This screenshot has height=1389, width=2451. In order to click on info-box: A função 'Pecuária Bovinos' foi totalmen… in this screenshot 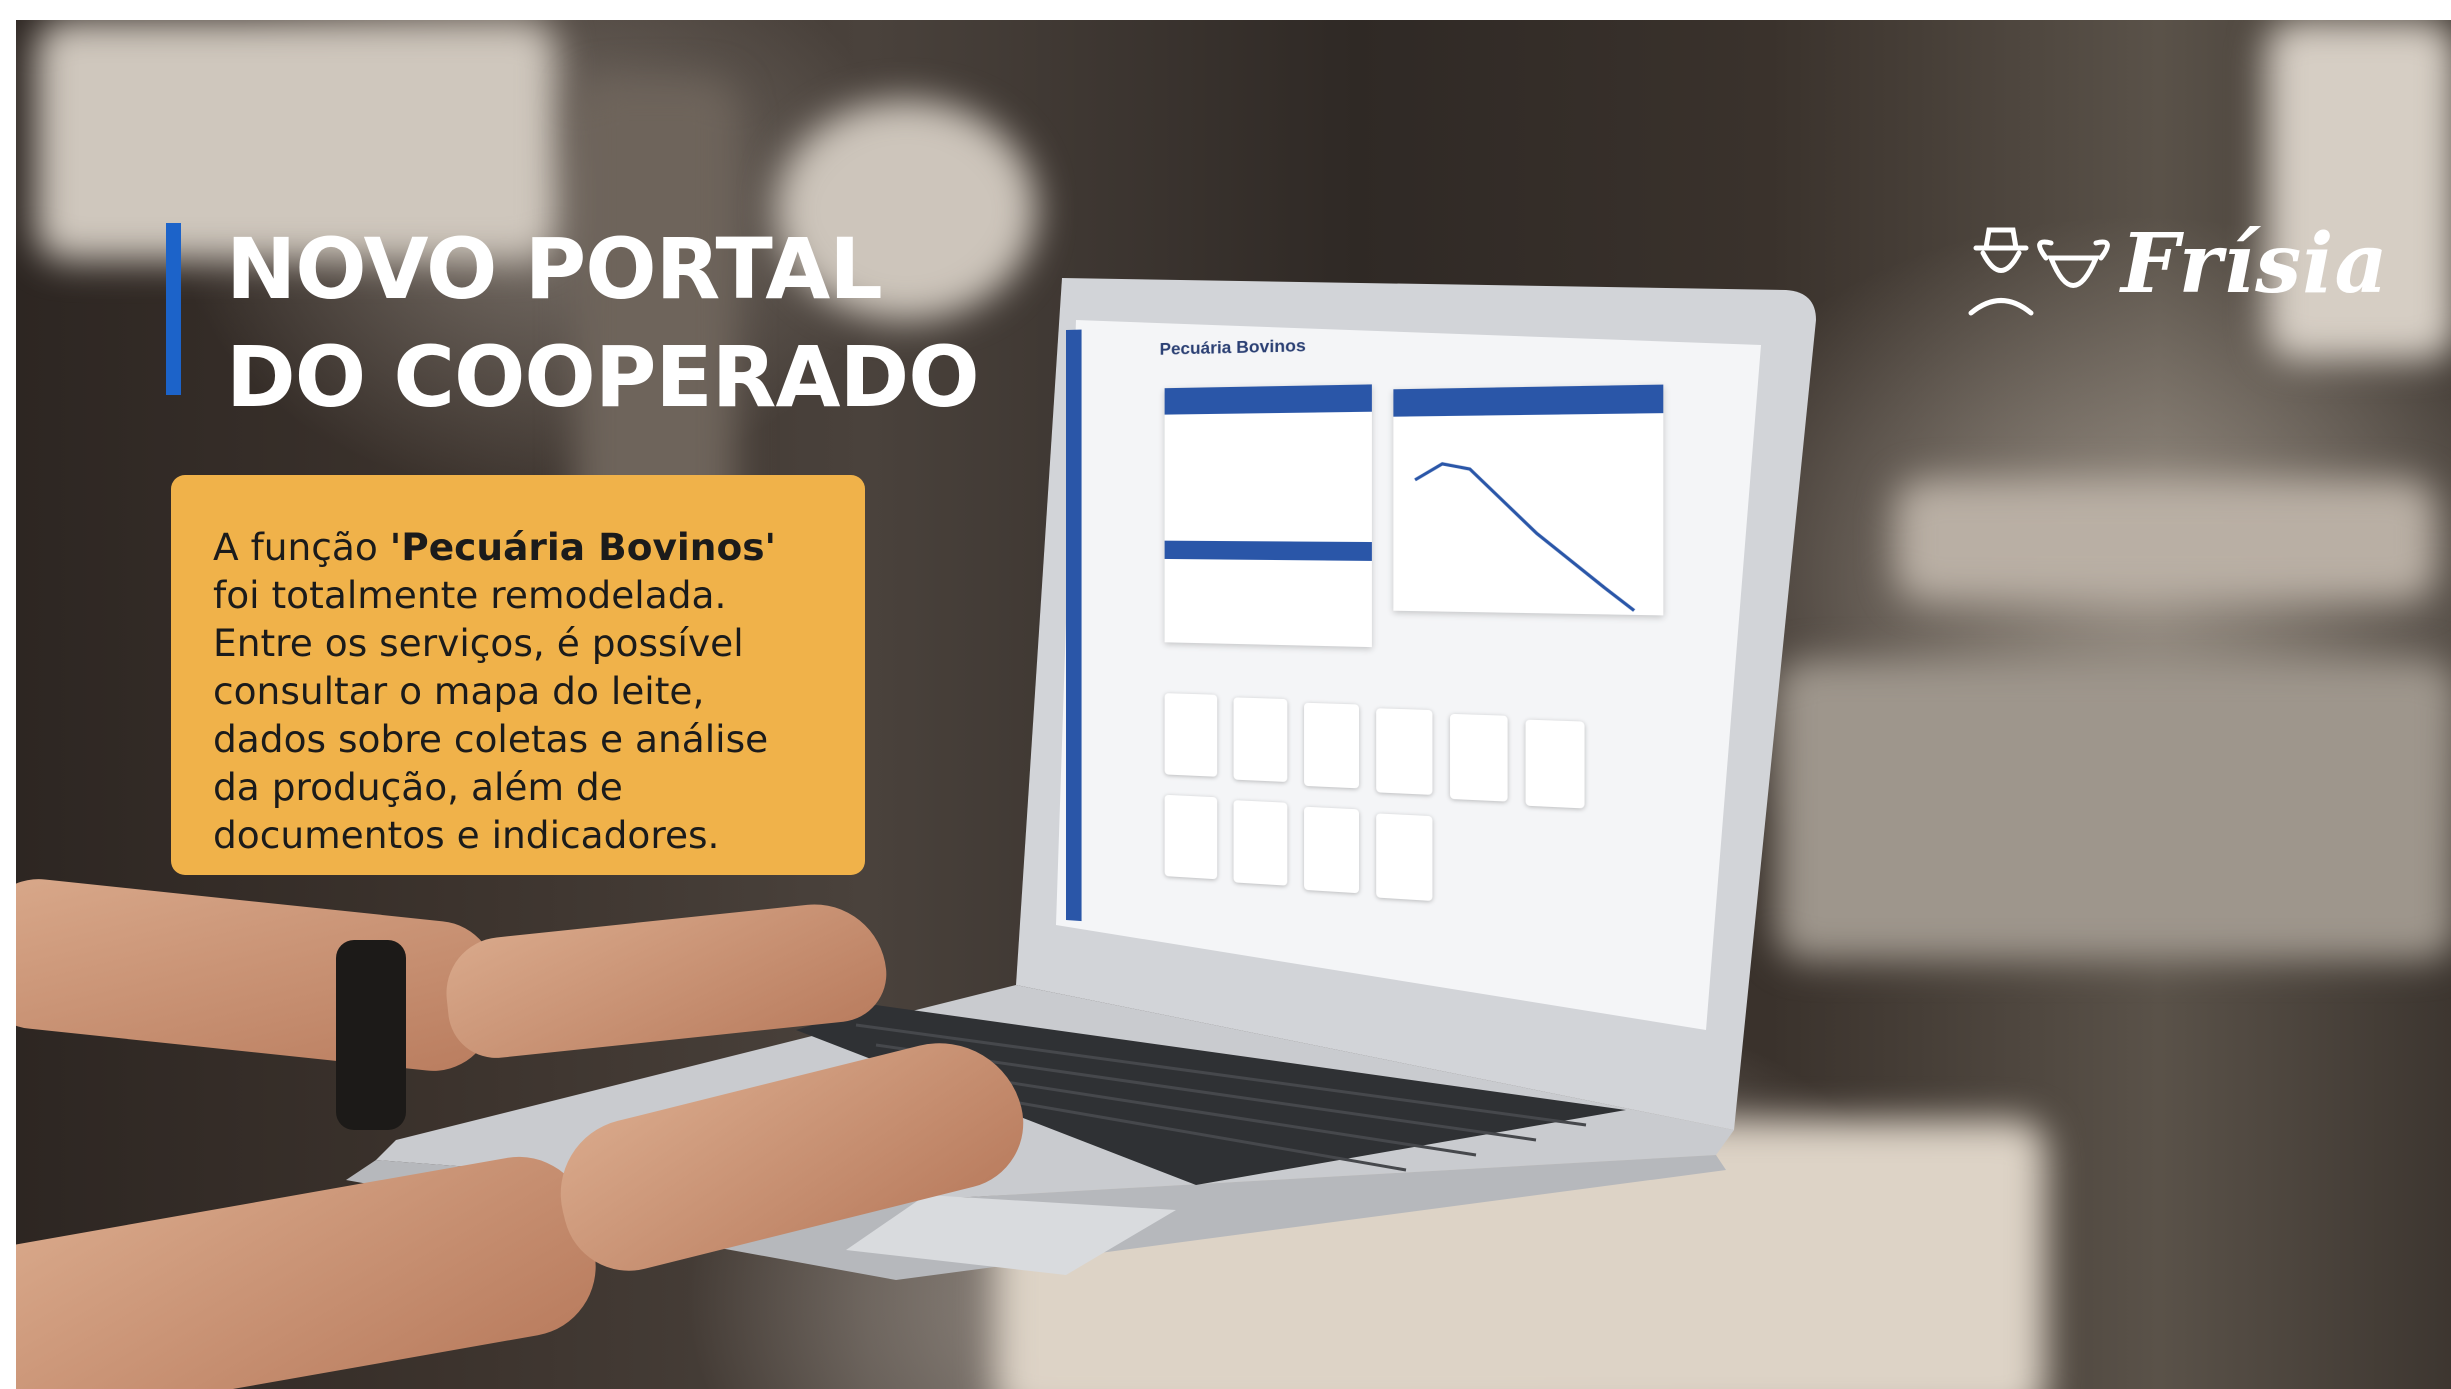, I will do `click(518, 675)`.